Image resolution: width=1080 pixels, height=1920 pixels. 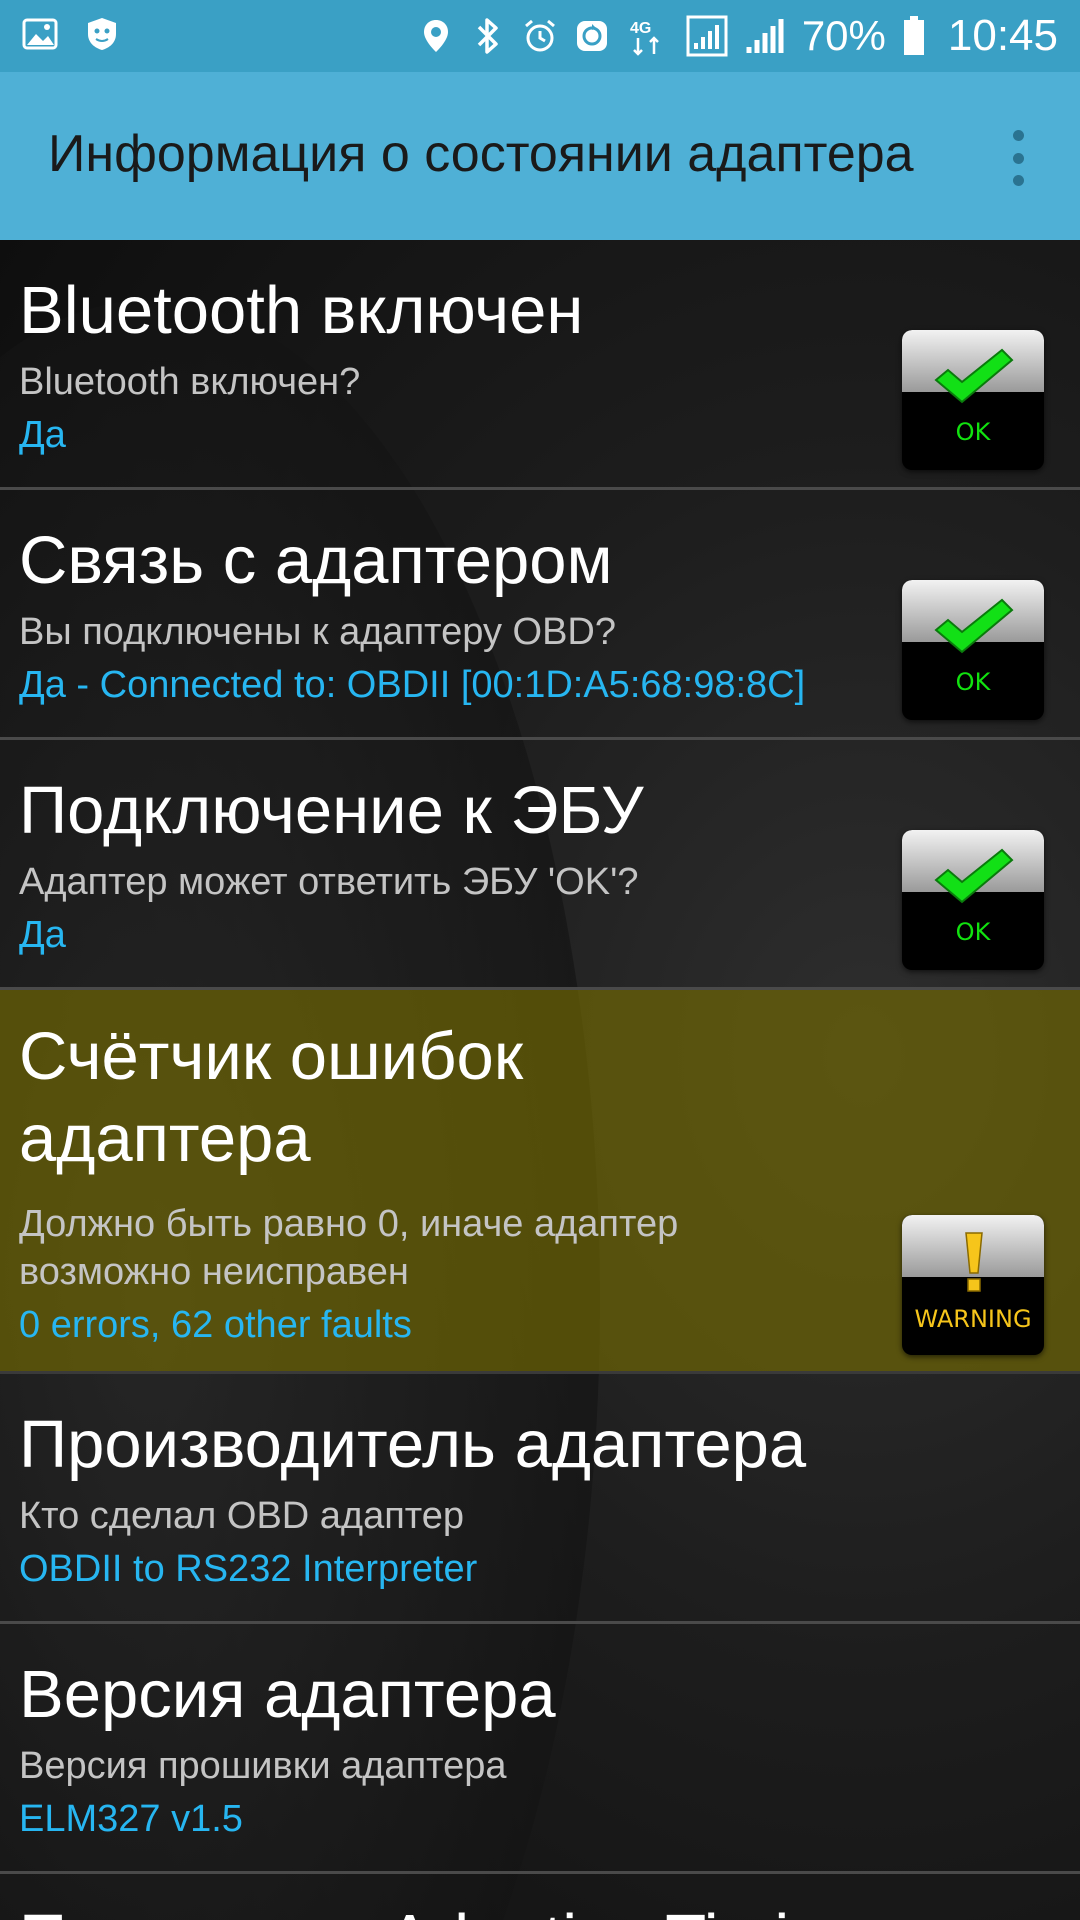 What do you see at coordinates (215, 1325) in the screenshot?
I see `item-value: 0 errors, 62 other faults` at bounding box center [215, 1325].